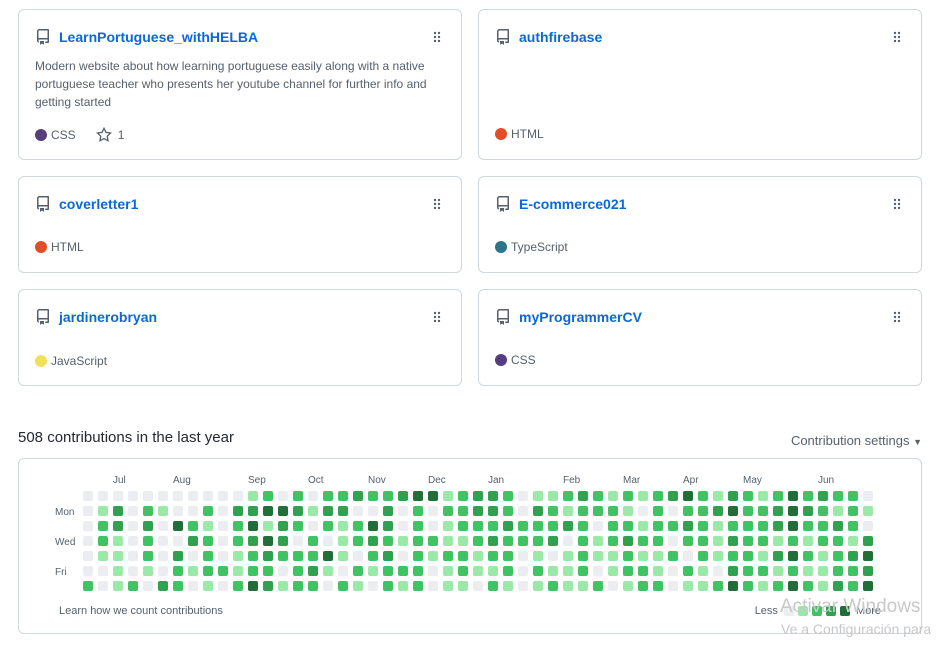 This screenshot has height=651, width=944. Describe the element at coordinates (572, 204) in the screenshot. I see `repo-link: E-commerce021` at that location.